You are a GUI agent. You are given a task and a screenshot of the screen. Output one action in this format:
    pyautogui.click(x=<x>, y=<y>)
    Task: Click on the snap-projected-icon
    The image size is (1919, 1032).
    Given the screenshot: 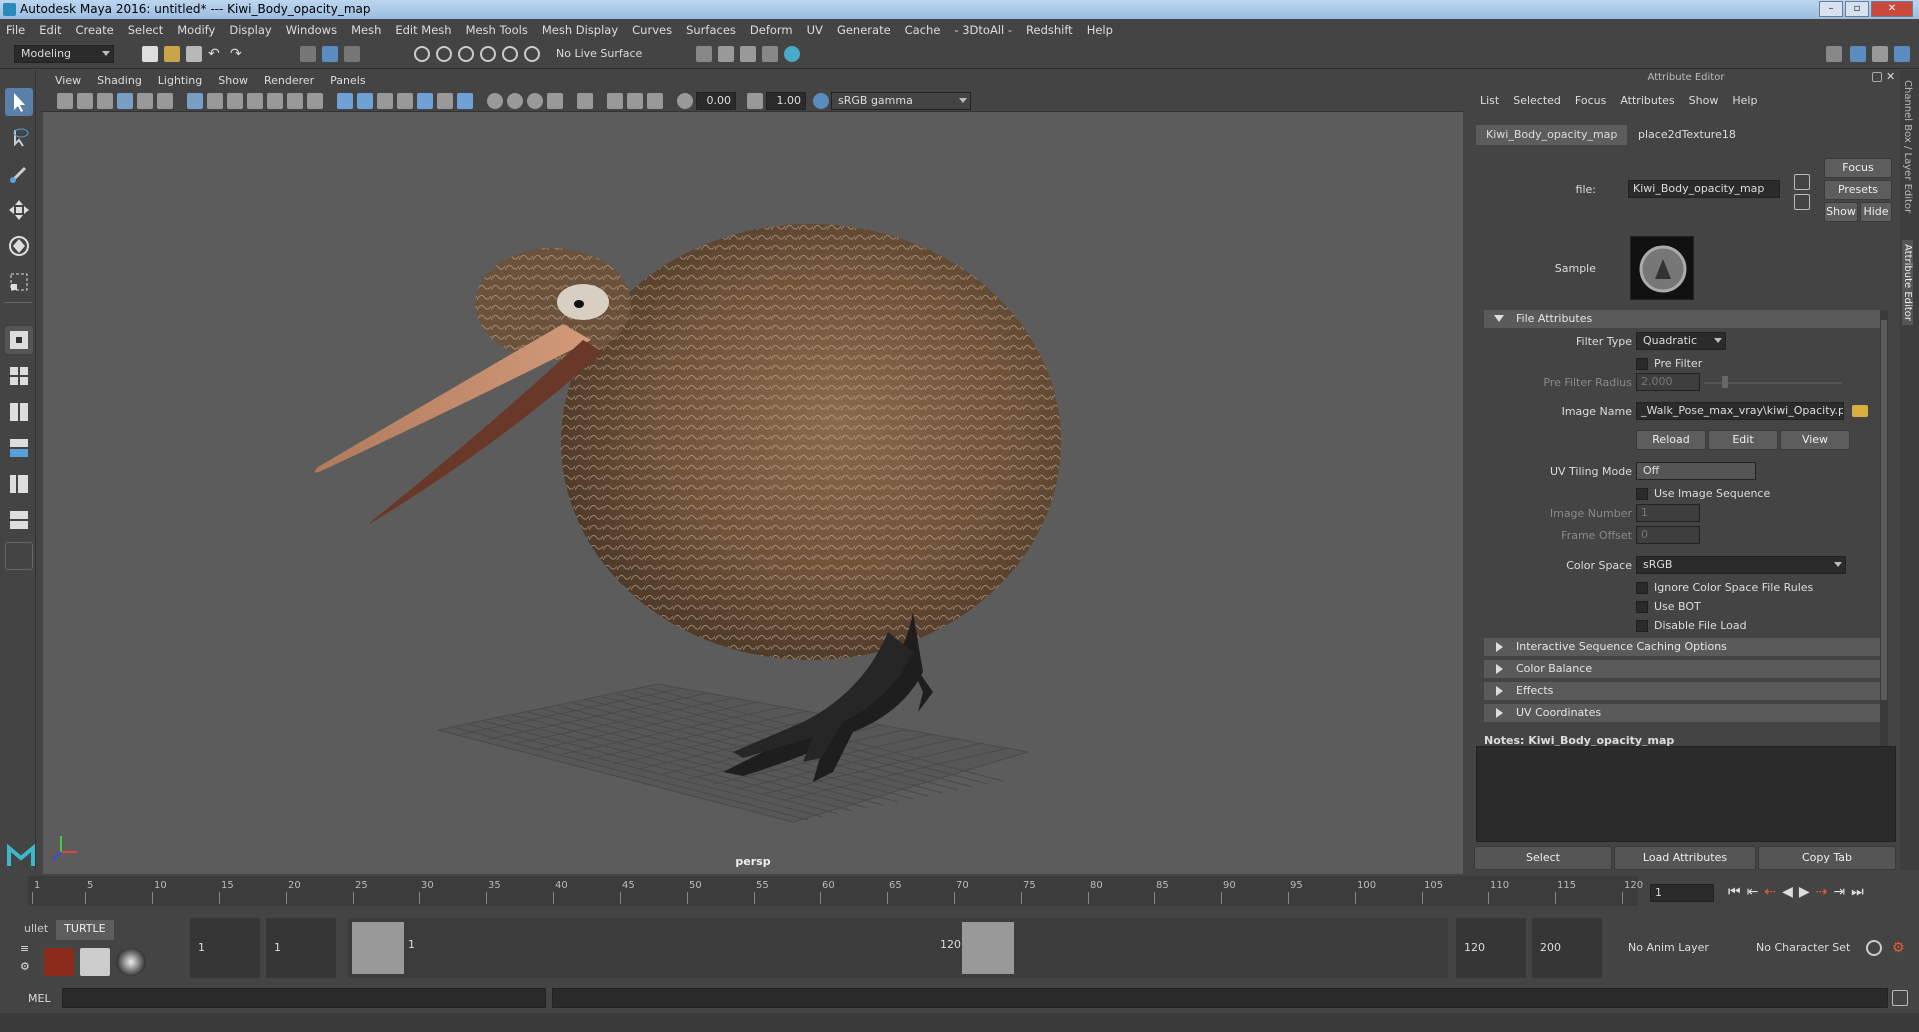 What is the action you would take?
    pyautogui.click(x=488, y=54)
    